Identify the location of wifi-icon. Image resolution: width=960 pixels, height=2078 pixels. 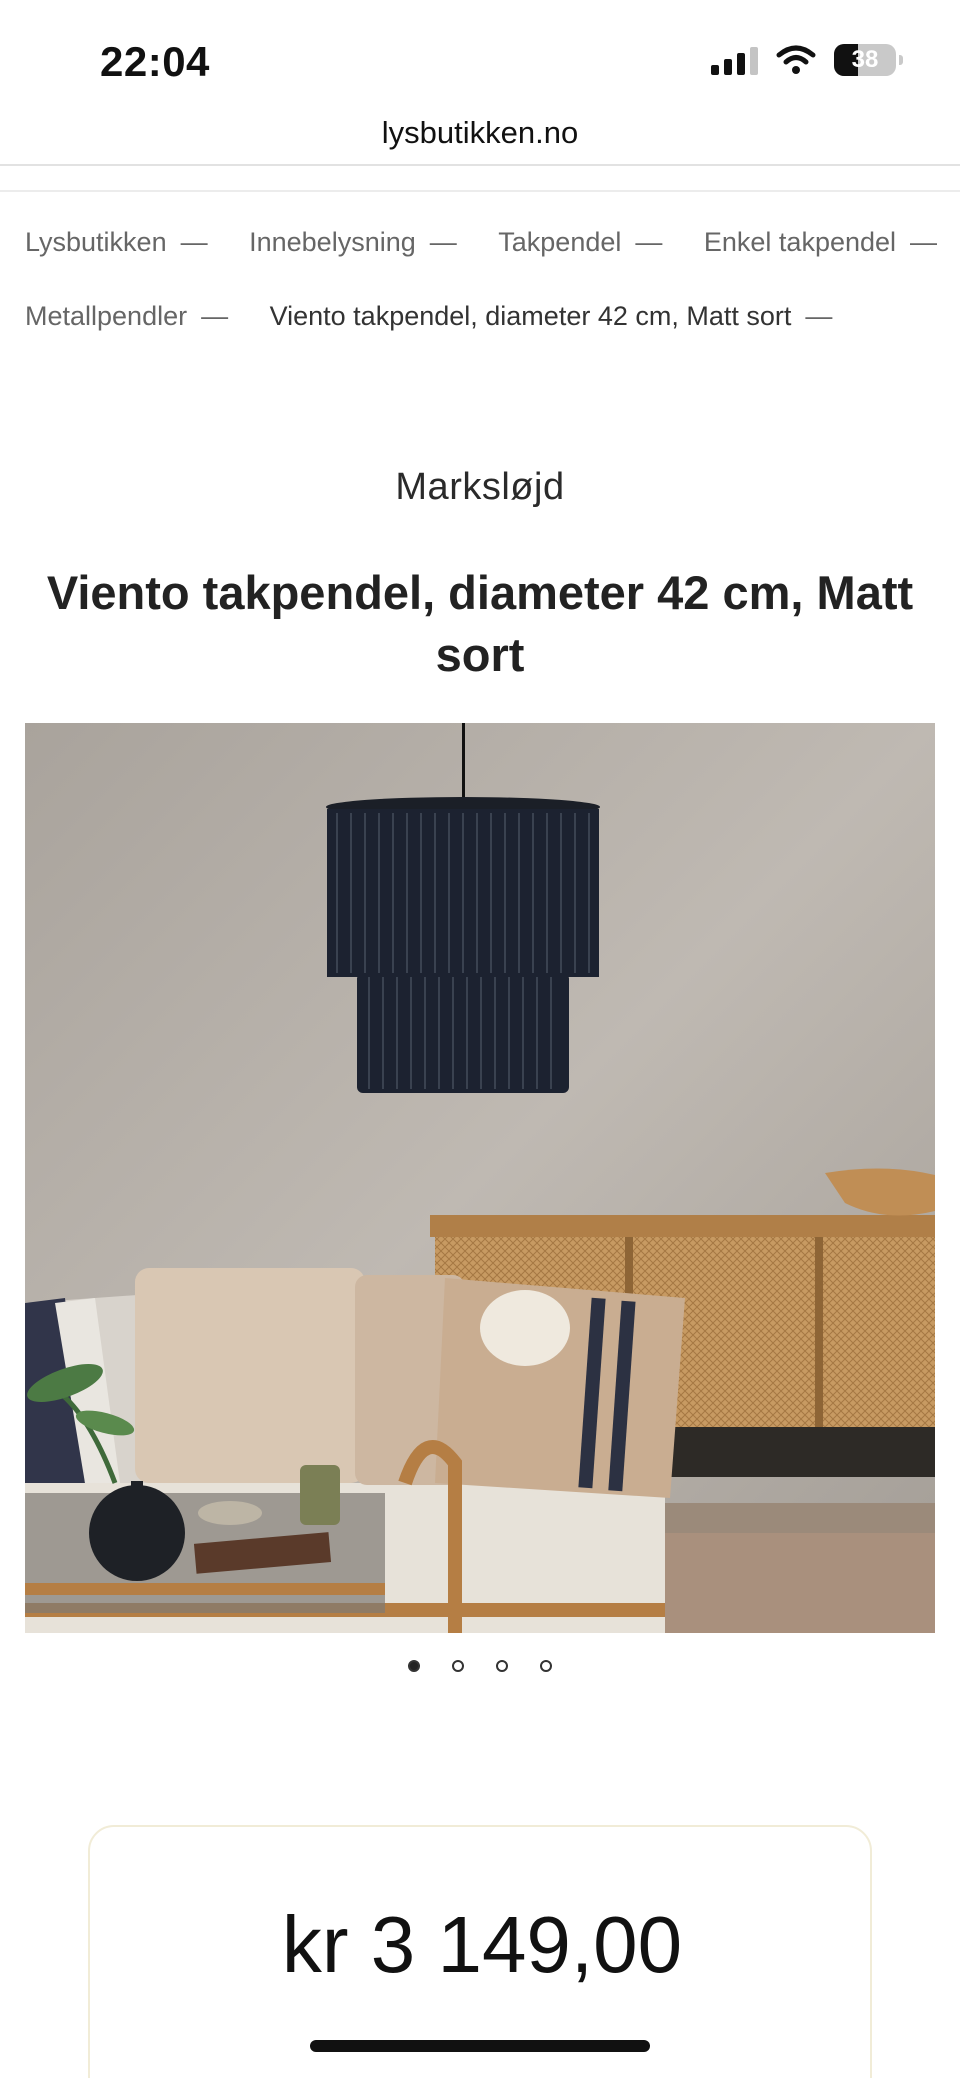
(796, 59).